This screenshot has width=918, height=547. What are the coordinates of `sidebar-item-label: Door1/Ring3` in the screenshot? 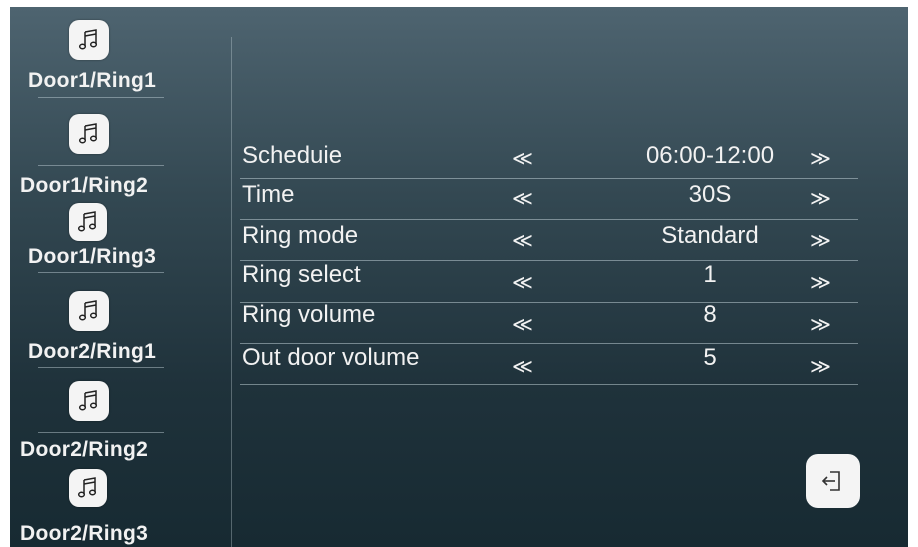 It's located at (92, 257).